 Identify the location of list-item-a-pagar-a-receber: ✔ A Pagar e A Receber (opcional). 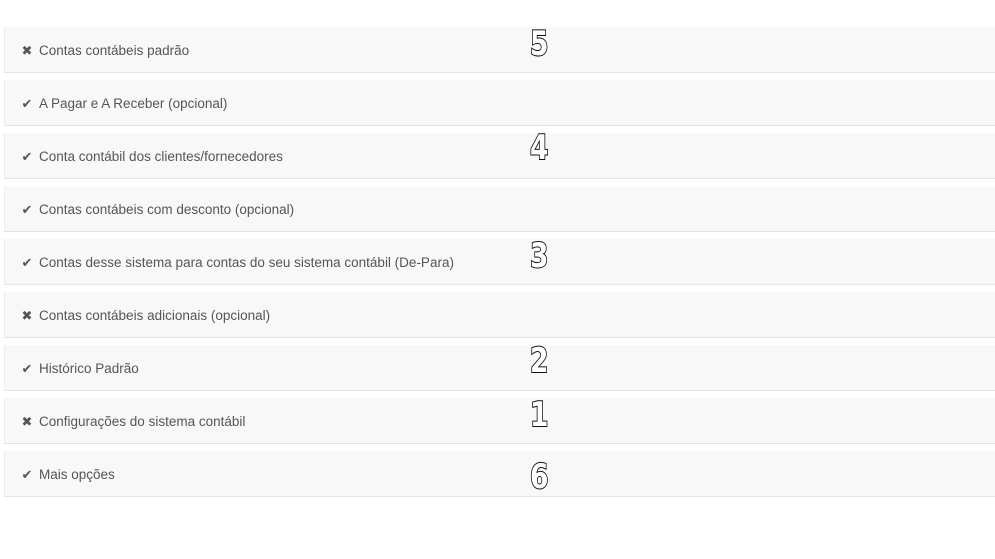
(499, 103).